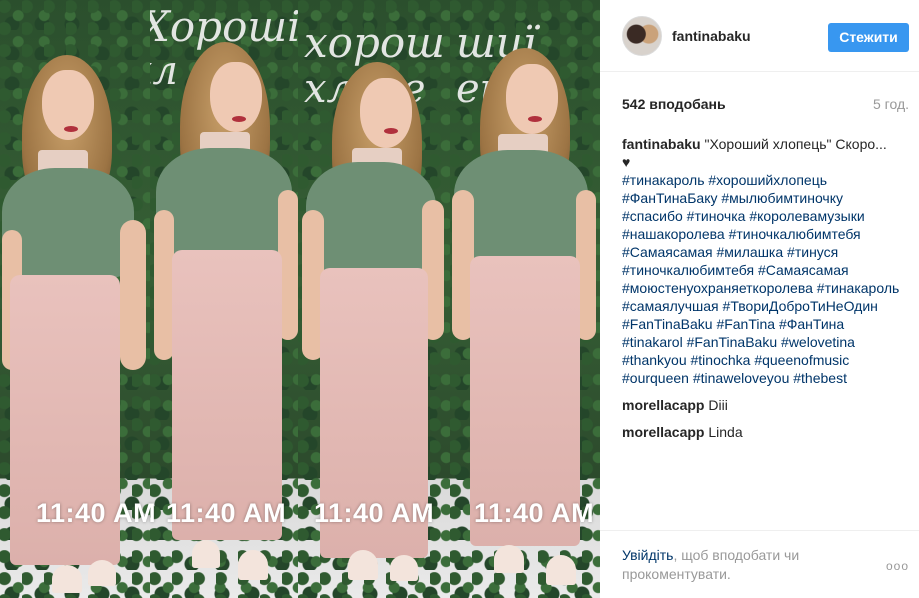 This screenshot has height=598, width=919. I want to click on hashtag-link: #хорошийхлопець, so click(767, 180).